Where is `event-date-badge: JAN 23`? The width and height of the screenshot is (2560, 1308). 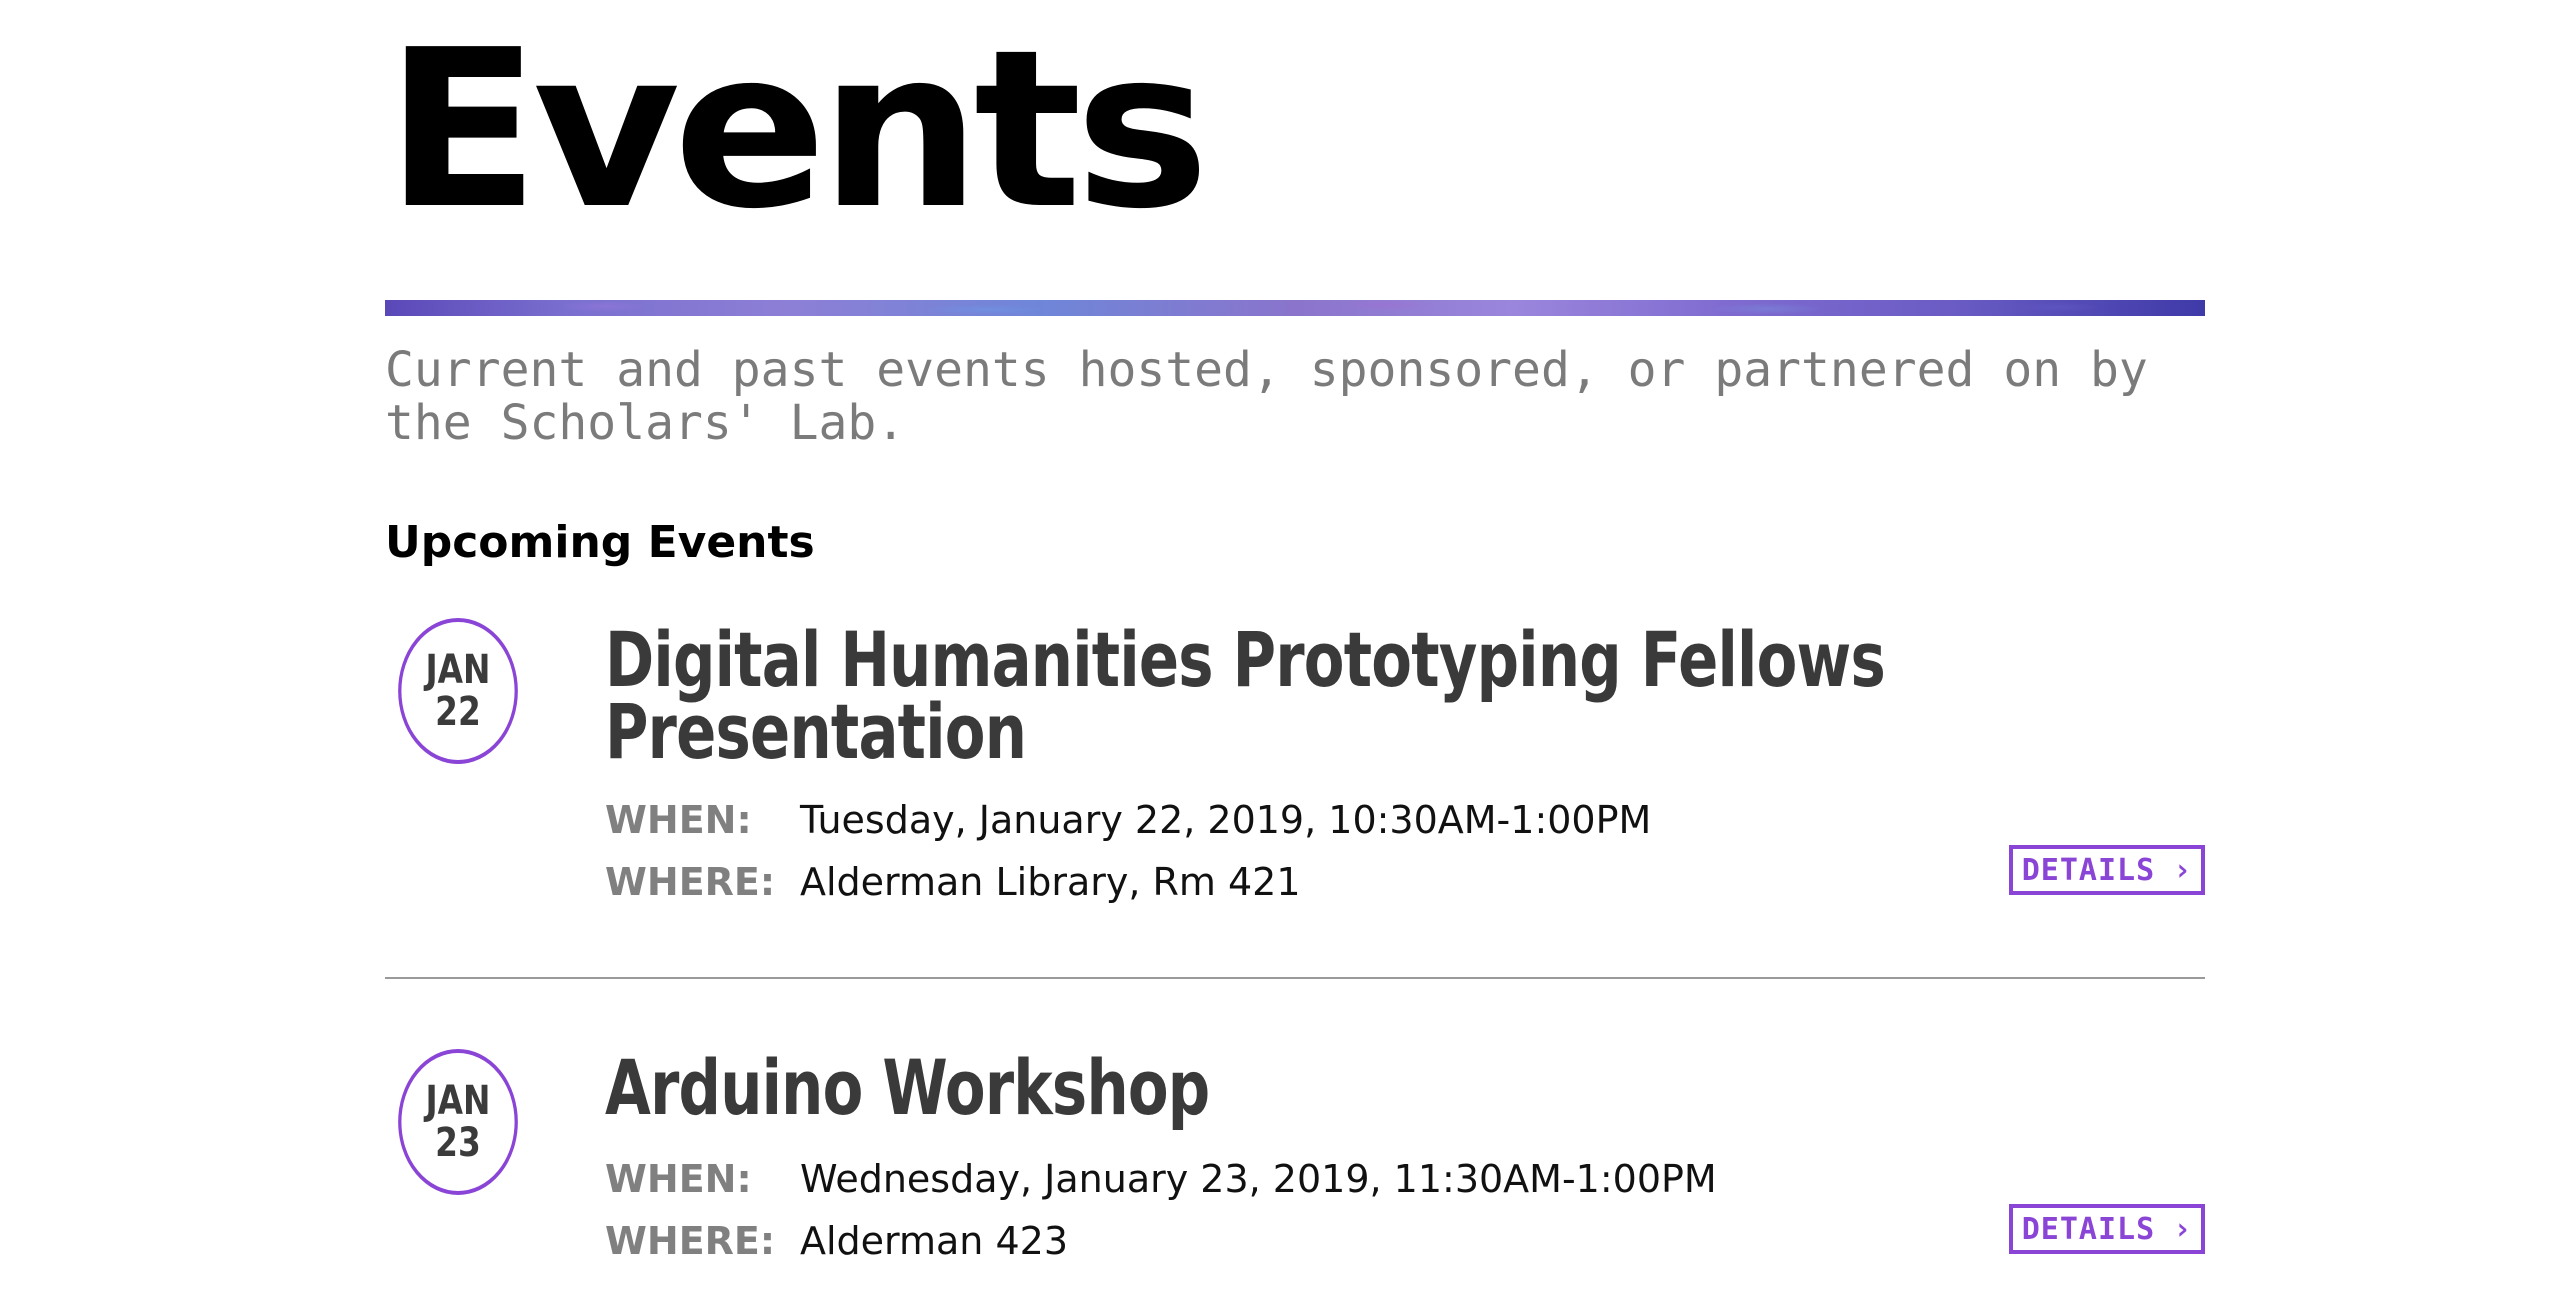 event-date-badge: JAN 23 is located at coordinates (458, 1122).